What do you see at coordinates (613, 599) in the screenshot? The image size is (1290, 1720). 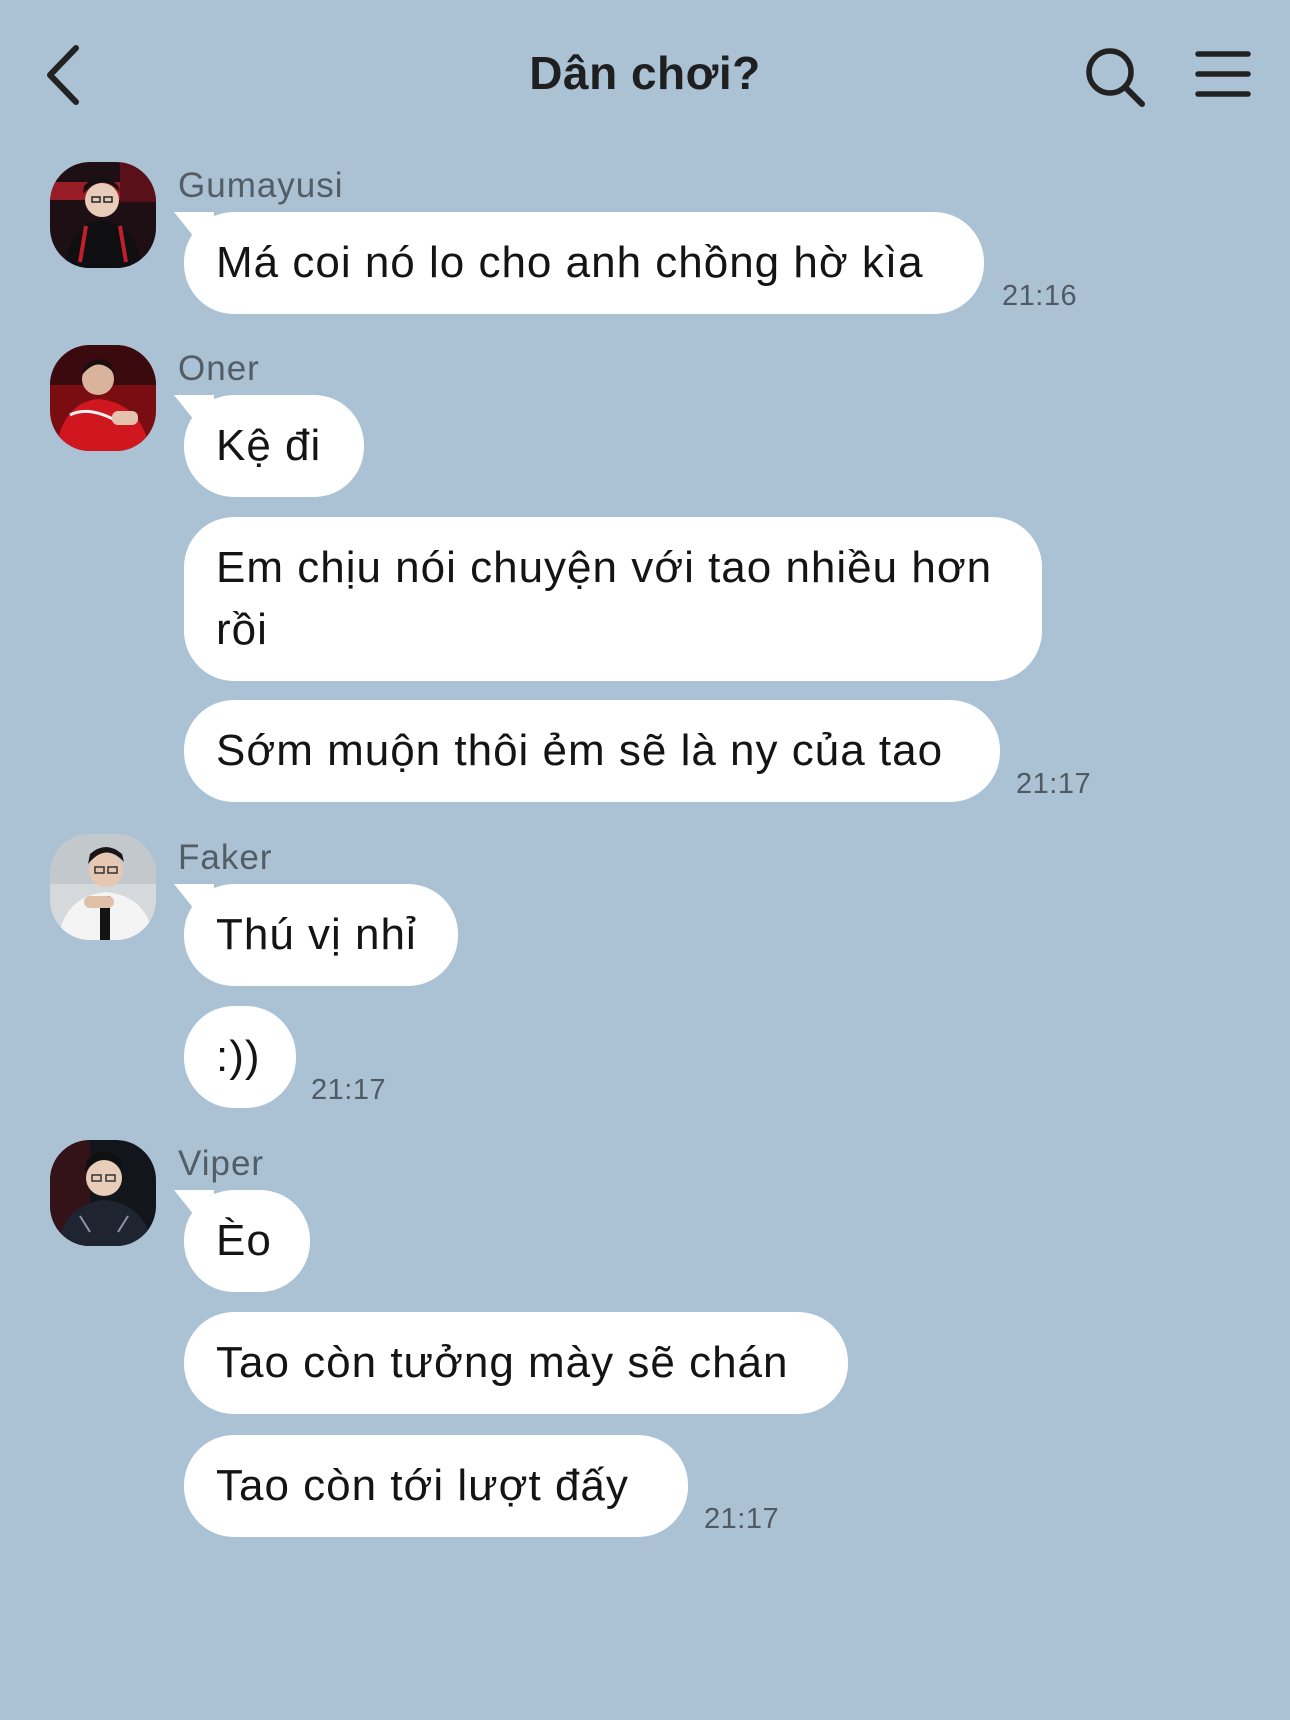 I see `message-bubble: Em chịu nói chuyện với tao nhiều hơn rồi` at bounding box center [613, 599].